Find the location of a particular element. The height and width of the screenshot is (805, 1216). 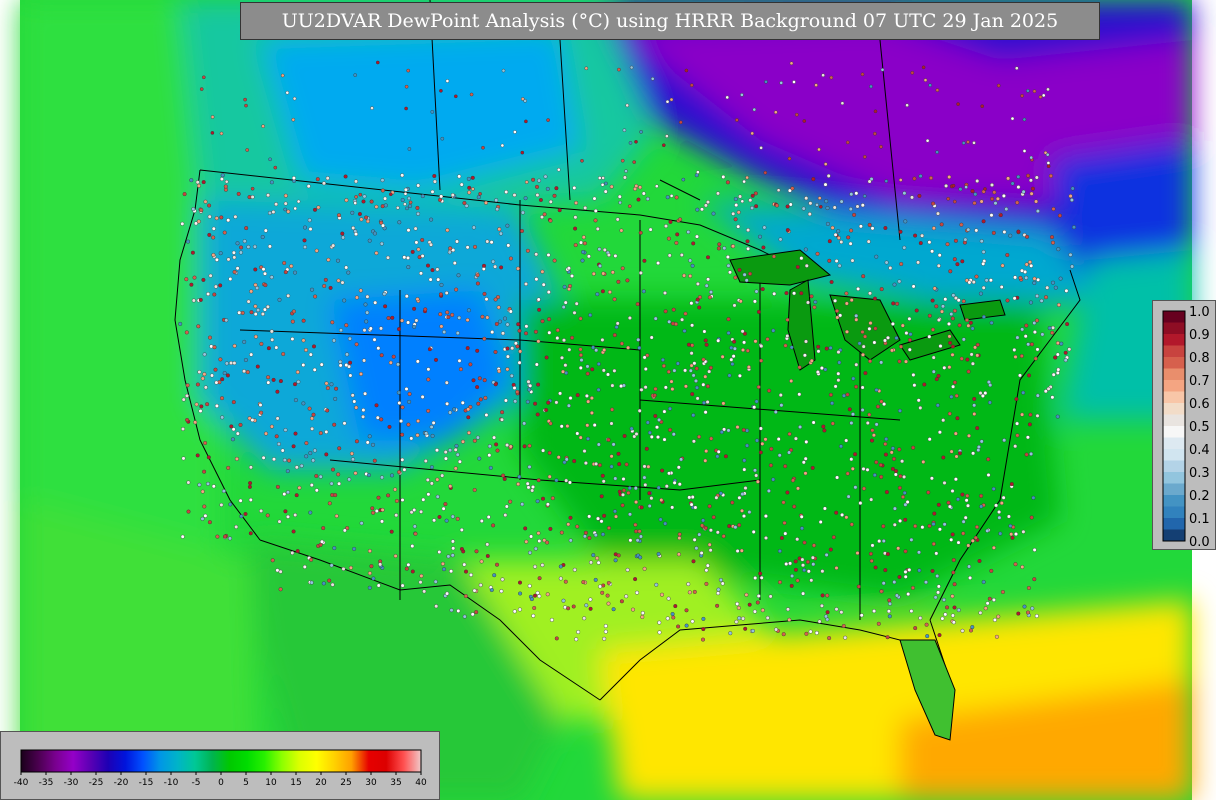

obs-weight-tick-label: 0.3 is located at coordinates (1199, 473).